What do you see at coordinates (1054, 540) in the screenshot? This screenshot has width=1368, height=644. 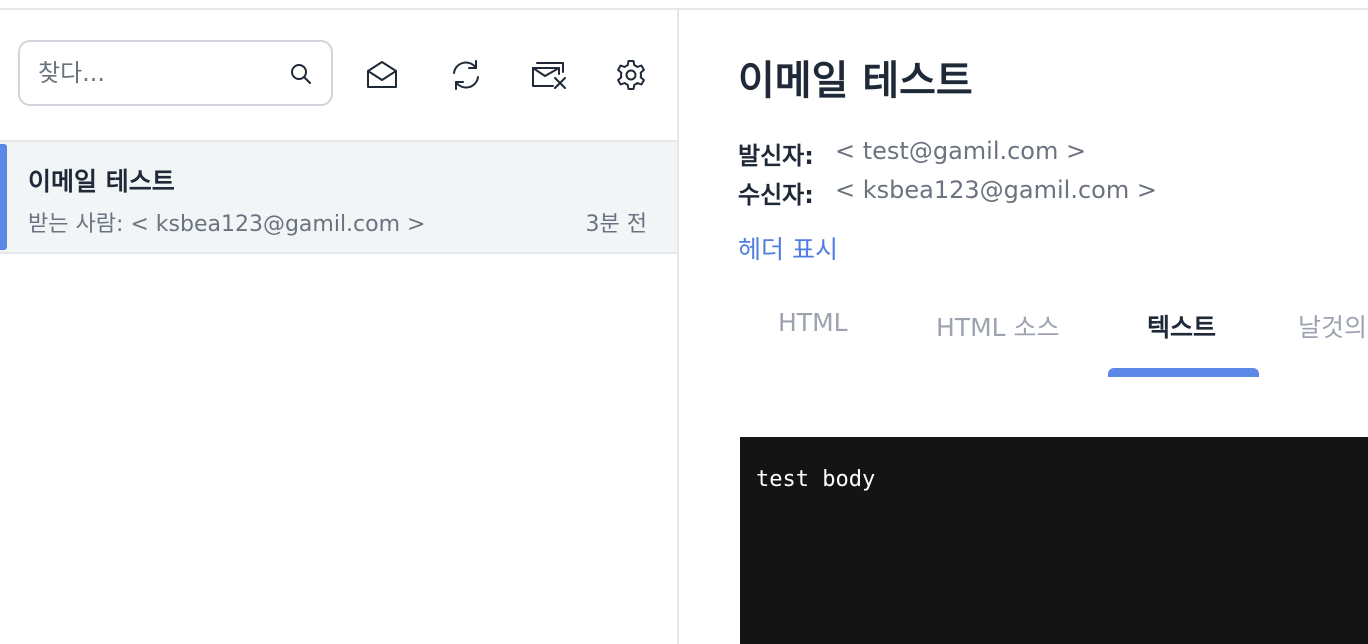 I see `message-body-panel: test body` at bounding box center [1054, 540].